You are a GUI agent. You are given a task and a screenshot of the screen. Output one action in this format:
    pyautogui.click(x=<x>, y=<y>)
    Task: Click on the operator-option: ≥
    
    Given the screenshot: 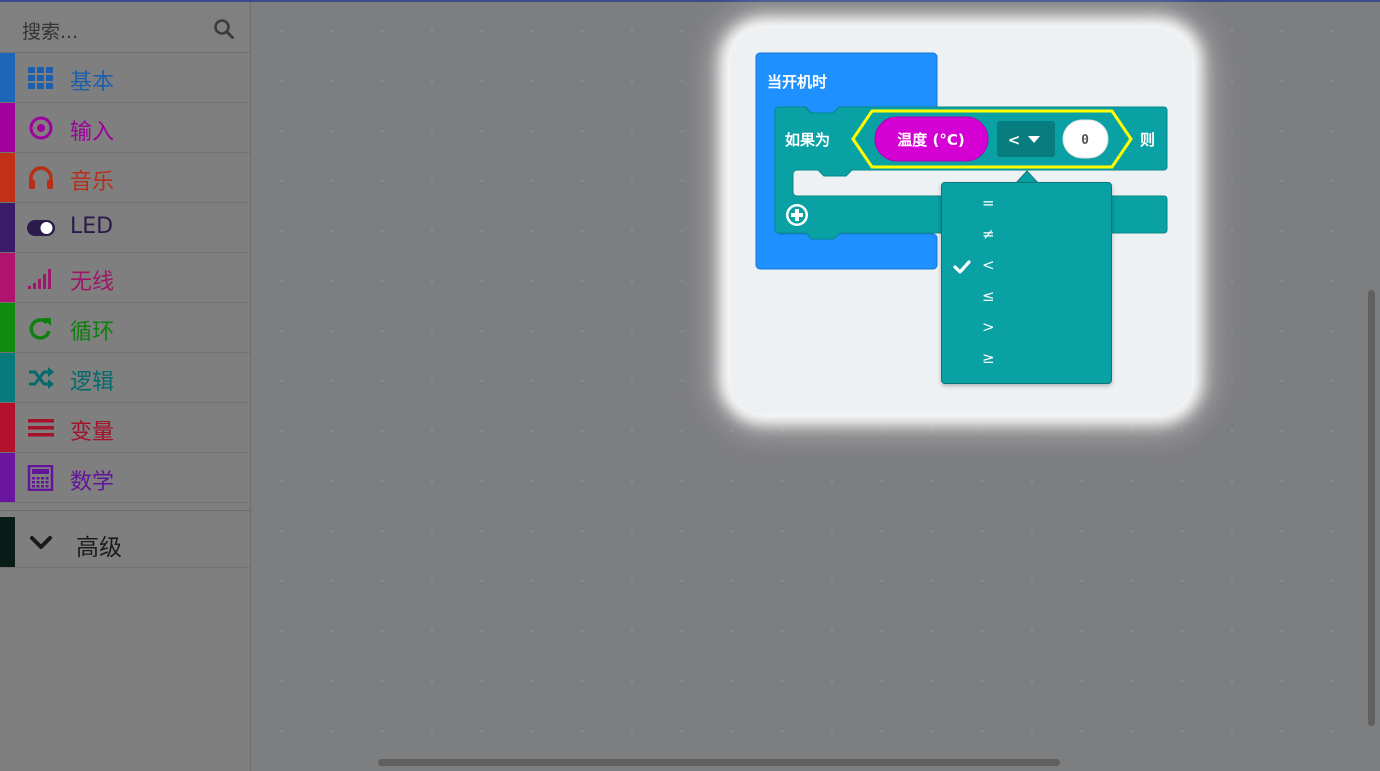 What is the action you would take?
    pyautogui.click(x=1026, y=360)
    